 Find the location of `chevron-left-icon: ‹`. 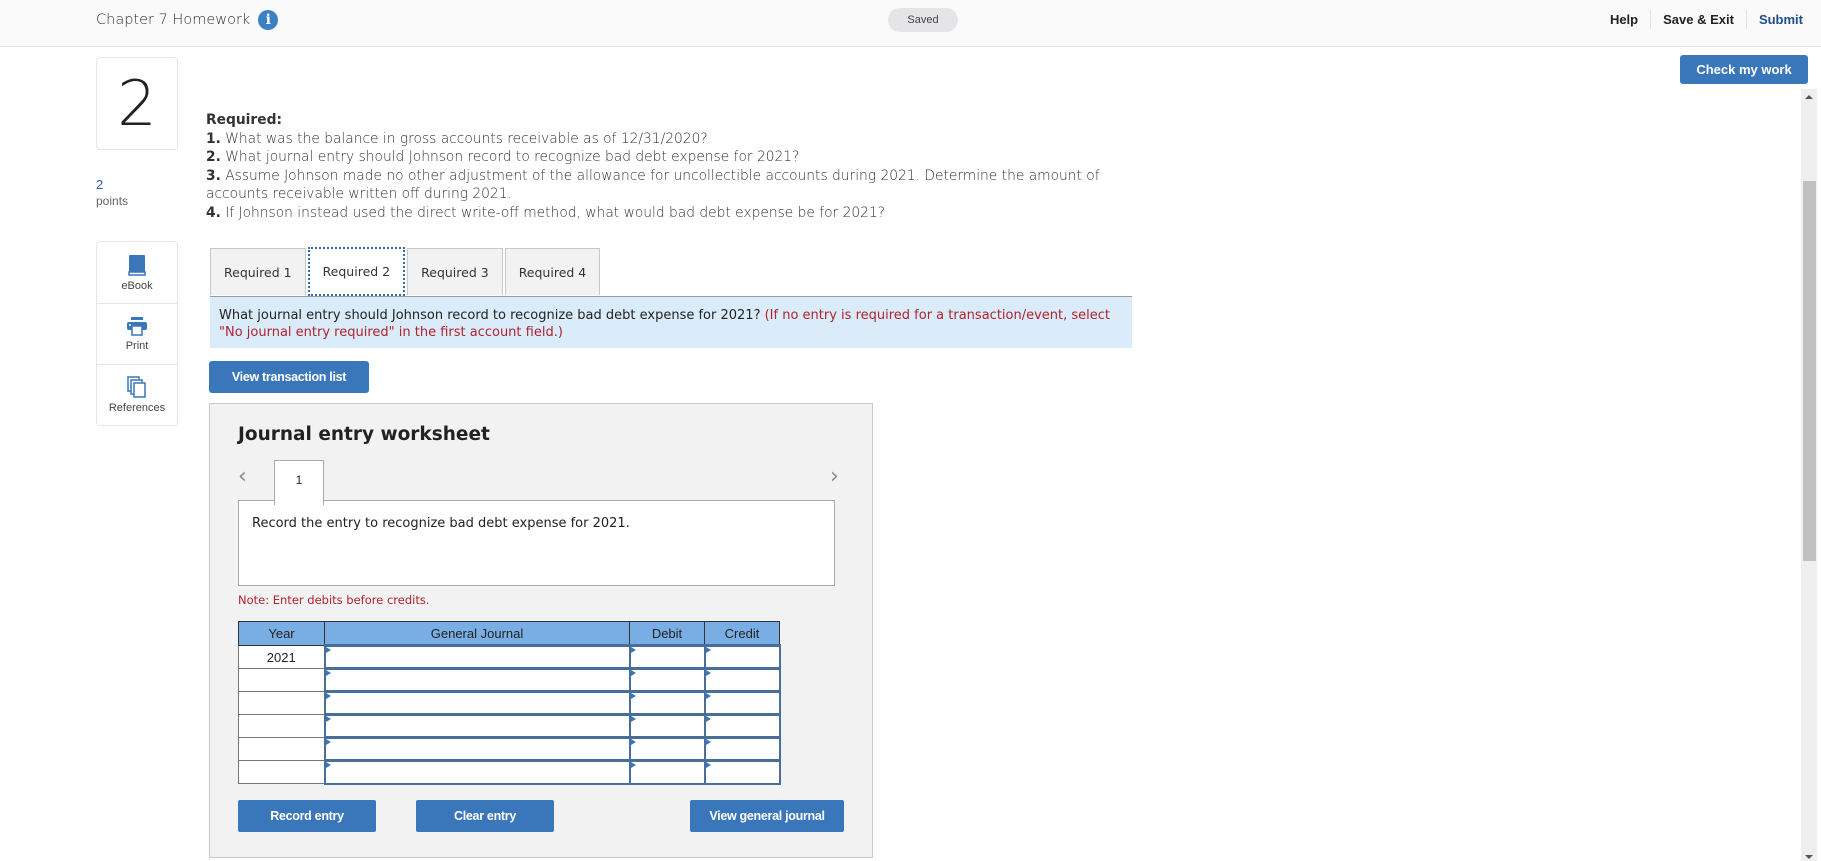

chevron-left-icon: ‹ is located at coordinates (242, 476).